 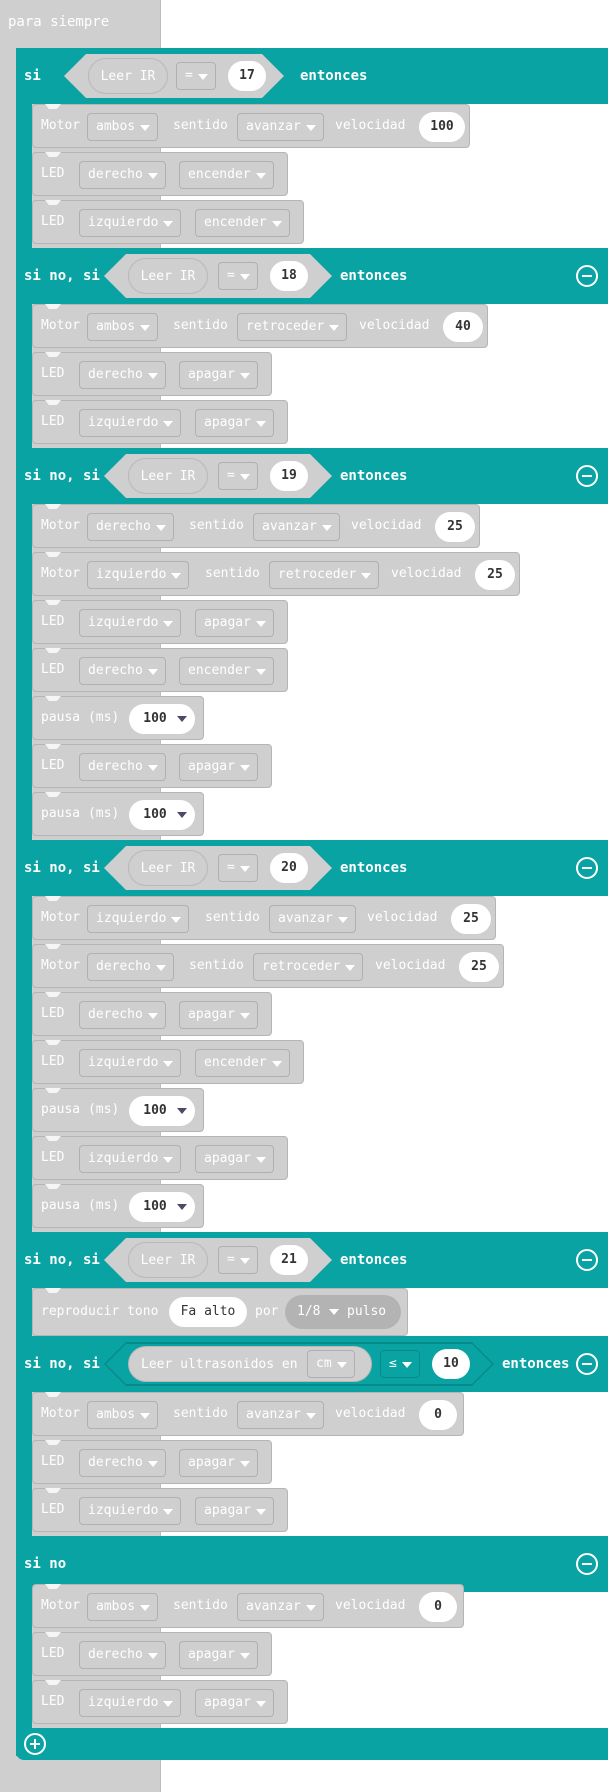 I want to click on compare-value: 21, so click(x=289, y=1260).